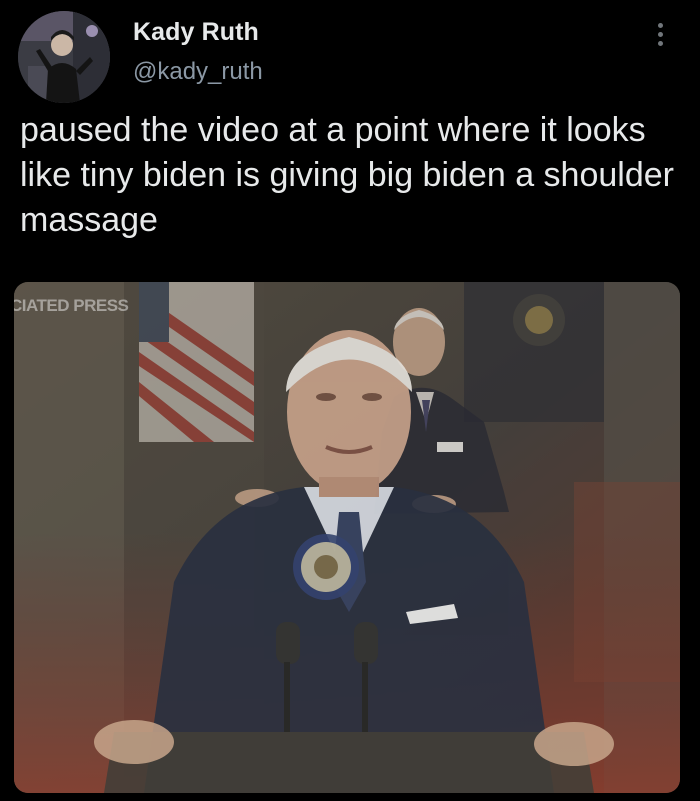 The image size is (700, 801). Describe the element at coordinates (71, 305) in the screenshot. I see `media-watermark: CIATED PRESS` at that location.